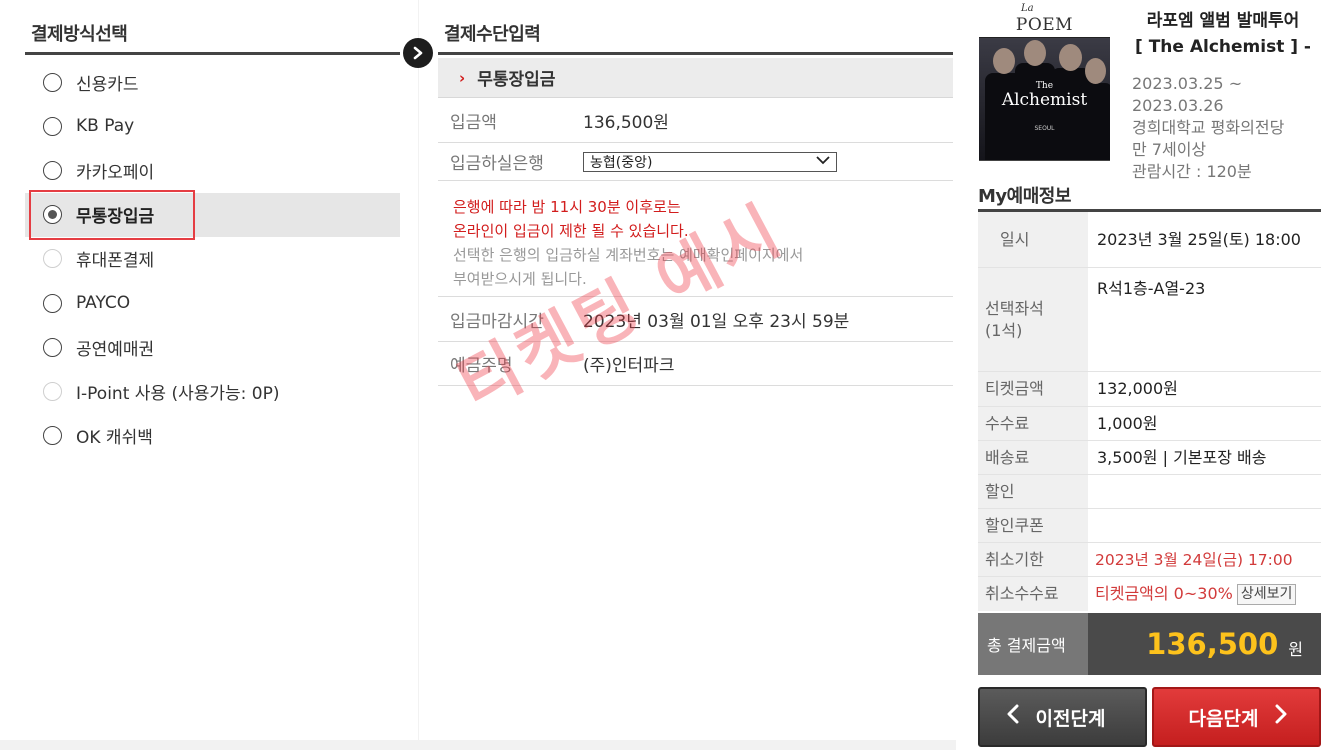  I want to click on method-i-point: I-Point 사용 (사용가능: 0P), so click(212, 391).